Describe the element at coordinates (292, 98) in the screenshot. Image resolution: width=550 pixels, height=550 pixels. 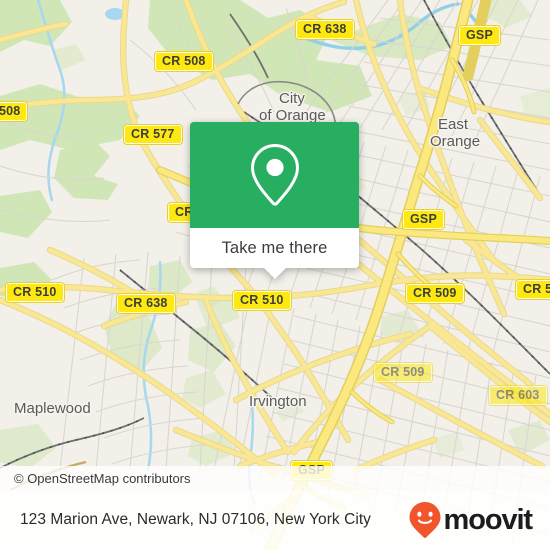
I see `place-label-city-of-orange: City` at that location.